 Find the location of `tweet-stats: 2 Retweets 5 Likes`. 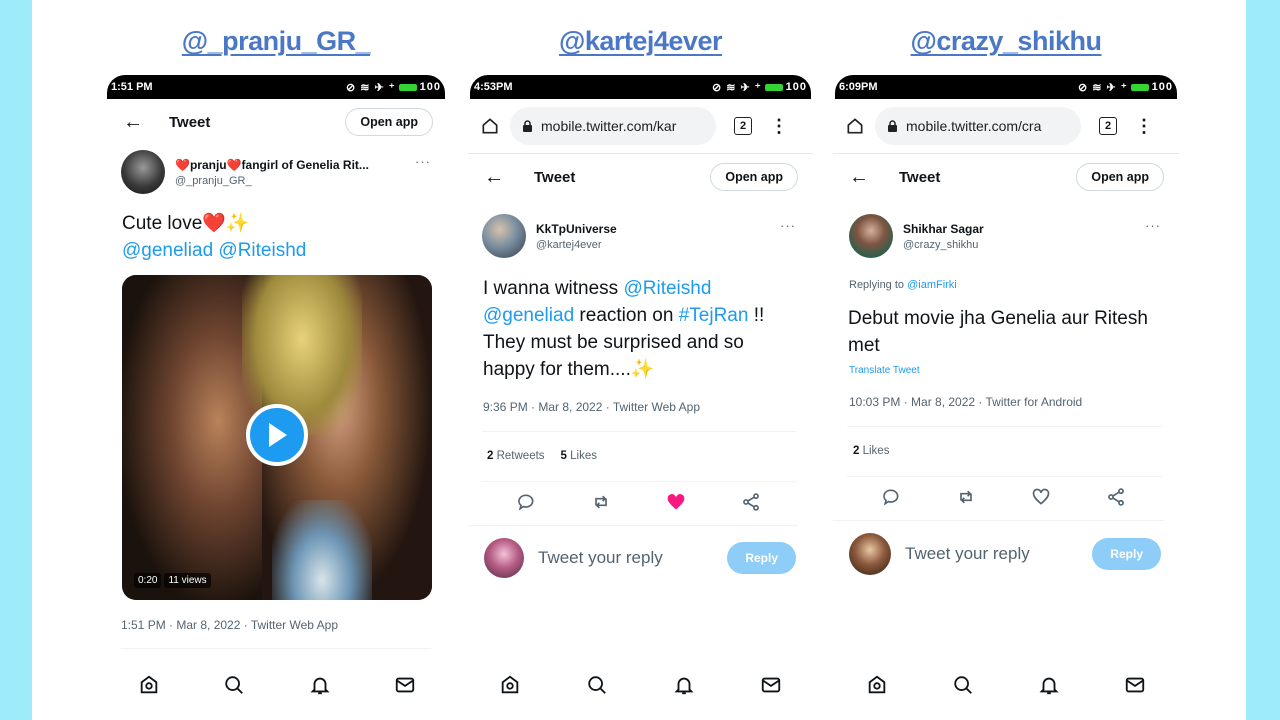

tweet-stats: 2 Retweets 5 Likes is located at coordinates (542, 456).